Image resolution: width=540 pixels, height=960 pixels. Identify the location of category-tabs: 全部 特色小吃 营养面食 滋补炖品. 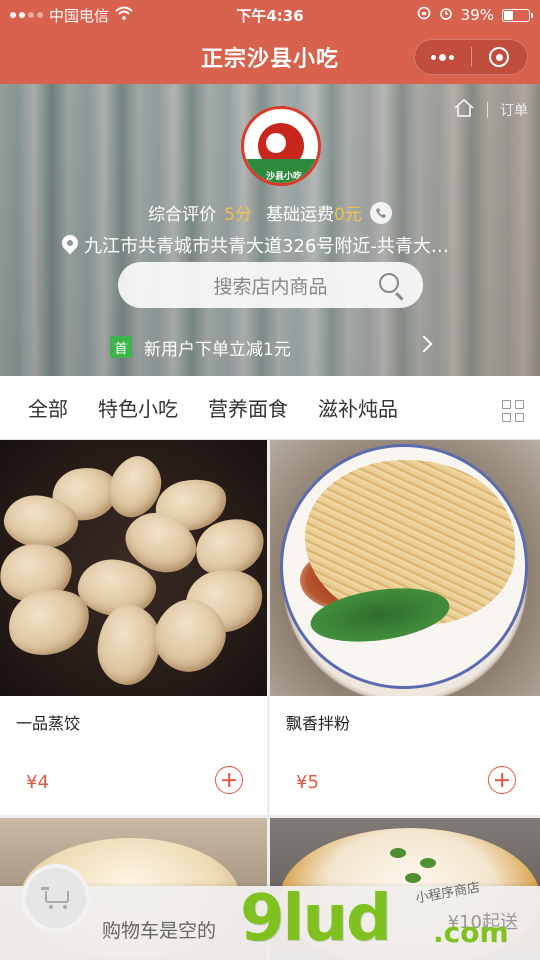
(270, 408).